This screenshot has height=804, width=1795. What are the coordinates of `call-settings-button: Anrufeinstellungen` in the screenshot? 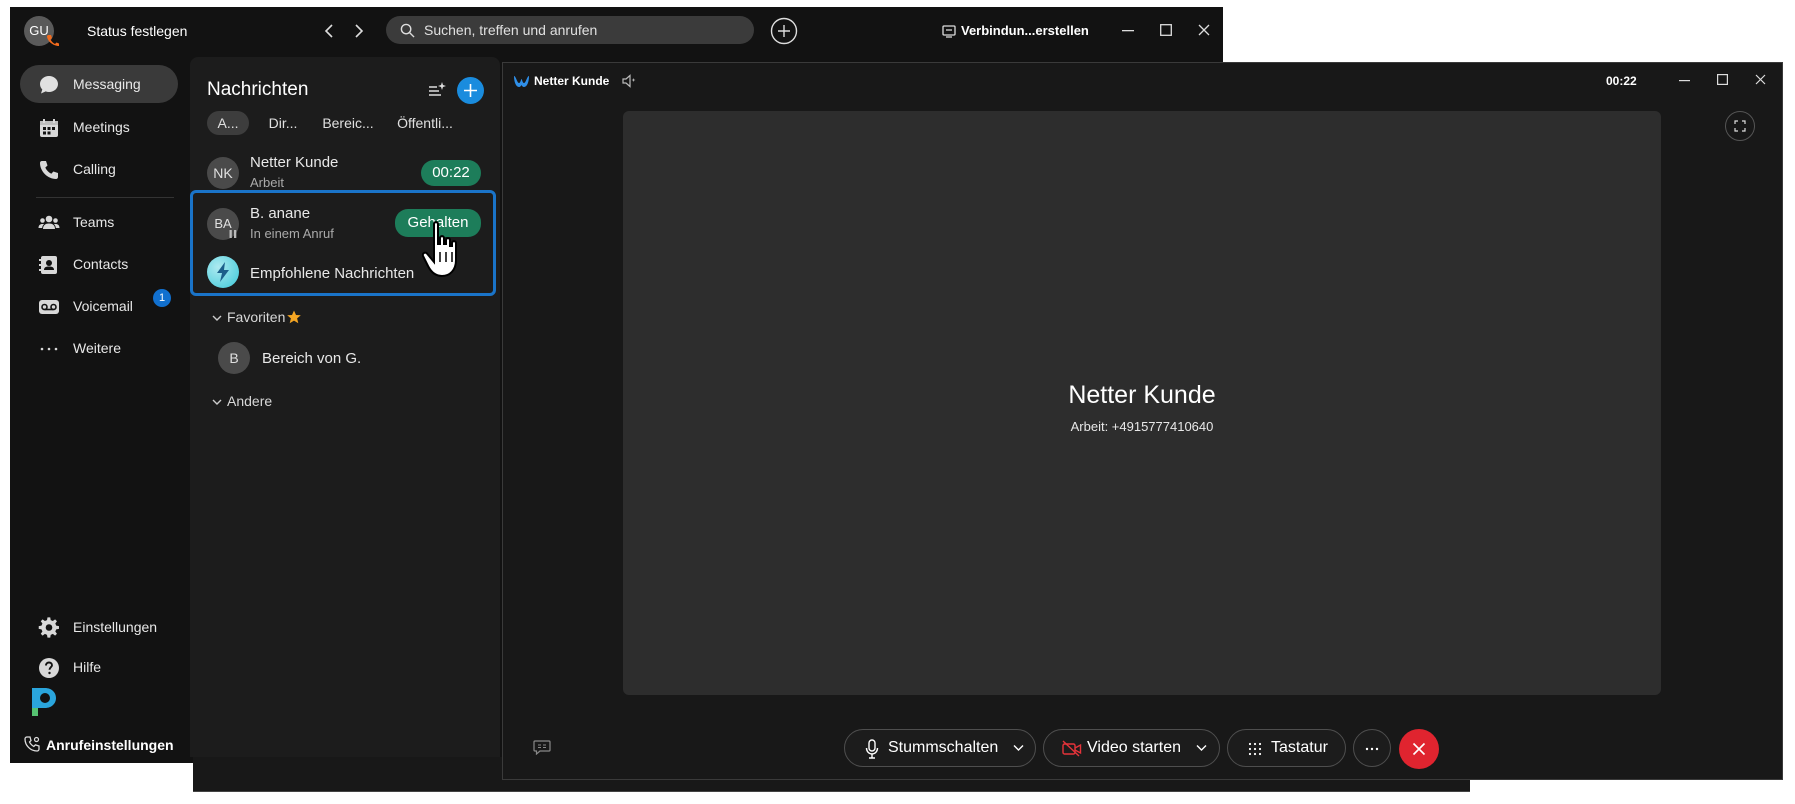 It's located at (110, 745).